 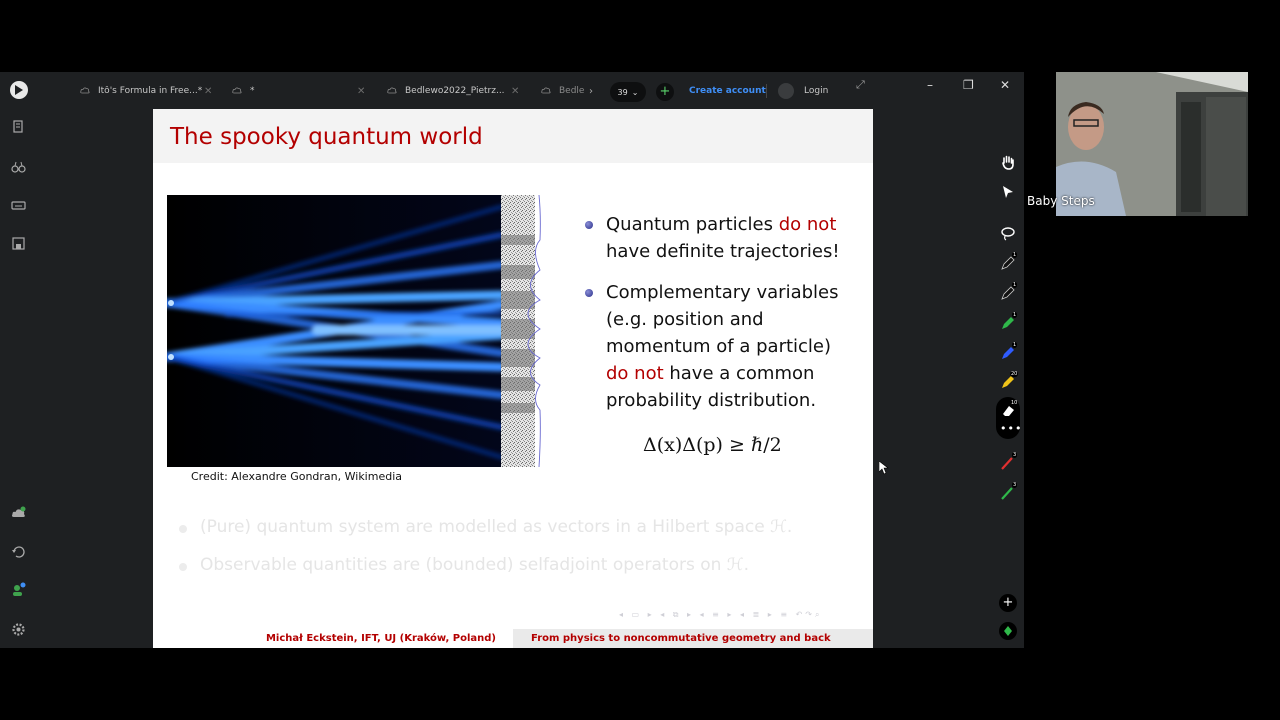 What do you see at coordinates (727, 91) in the screenshot?
I see `create-account-link: Create account` at bounding box center [727, 91].